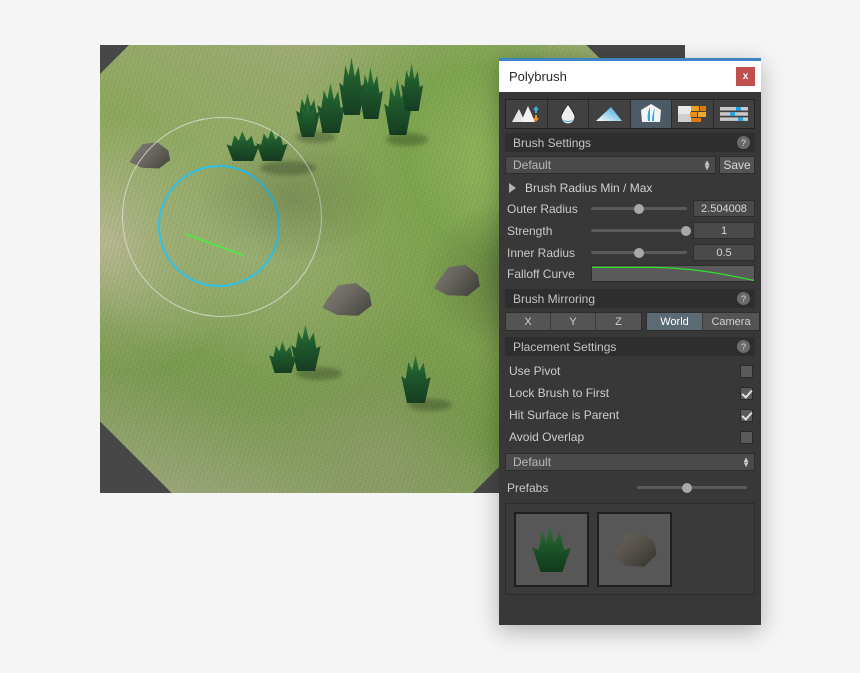  Describe the element at coordinates (630, 371) in the screenshot. I see `use-pivot-row: Use Pivot` at that location.